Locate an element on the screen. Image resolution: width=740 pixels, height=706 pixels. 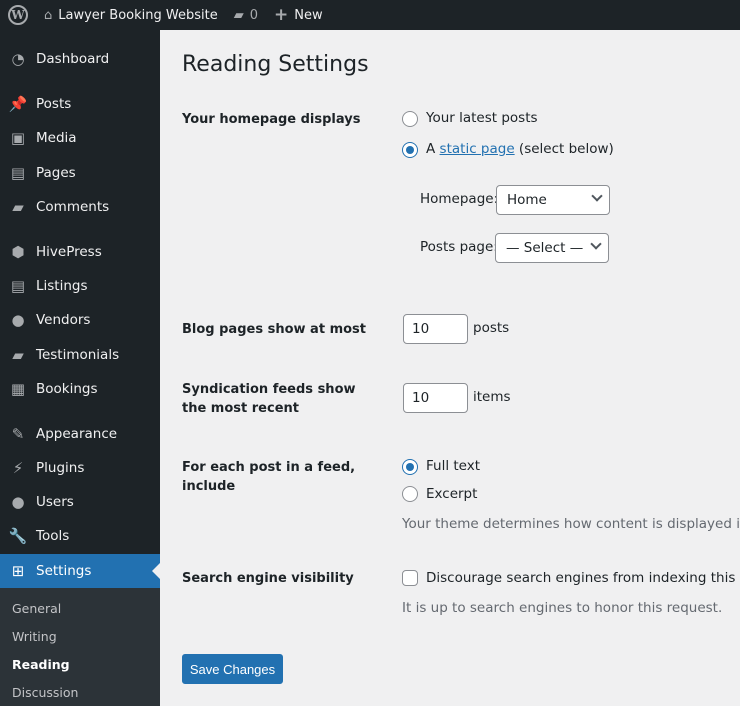
sidebar-item-posts: 📌 Posts is located at coordinates (80, 104).